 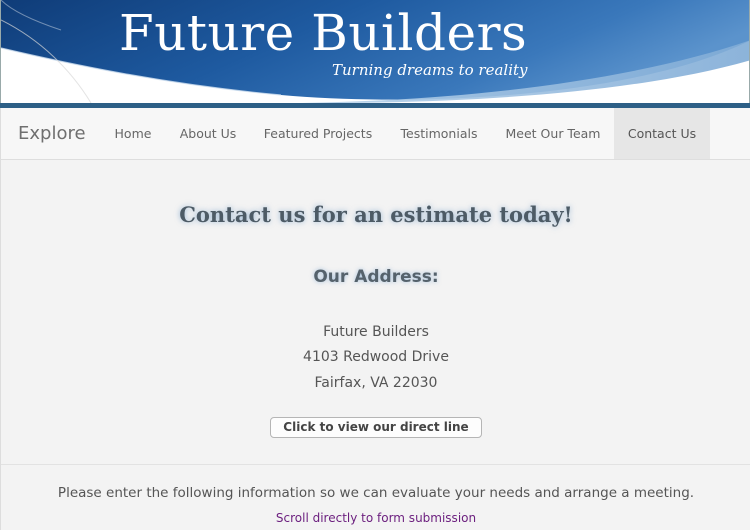 I want to click on nav-item-featured-projects: Featured Projects, so click(x=318, y=133).